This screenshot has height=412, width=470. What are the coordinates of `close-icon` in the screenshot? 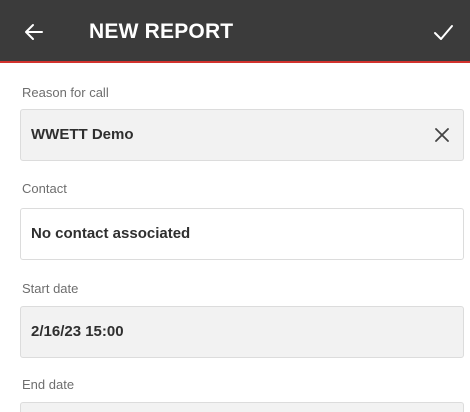 It's located at (442, 135).